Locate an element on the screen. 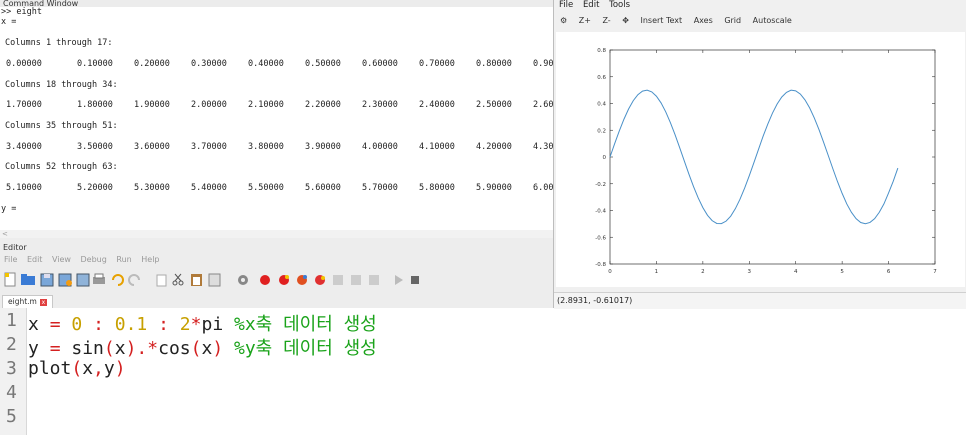 Image resolution: width=966 pixels, height=435 pixels. paste-icon is located at coordinates (196, 280).